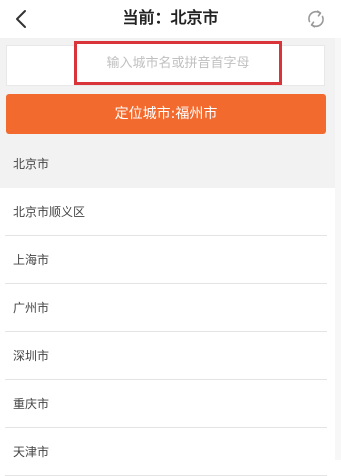 This screenshot has height=476, width=341. I want to click on city-item: 深圳市, so click(167, 356).